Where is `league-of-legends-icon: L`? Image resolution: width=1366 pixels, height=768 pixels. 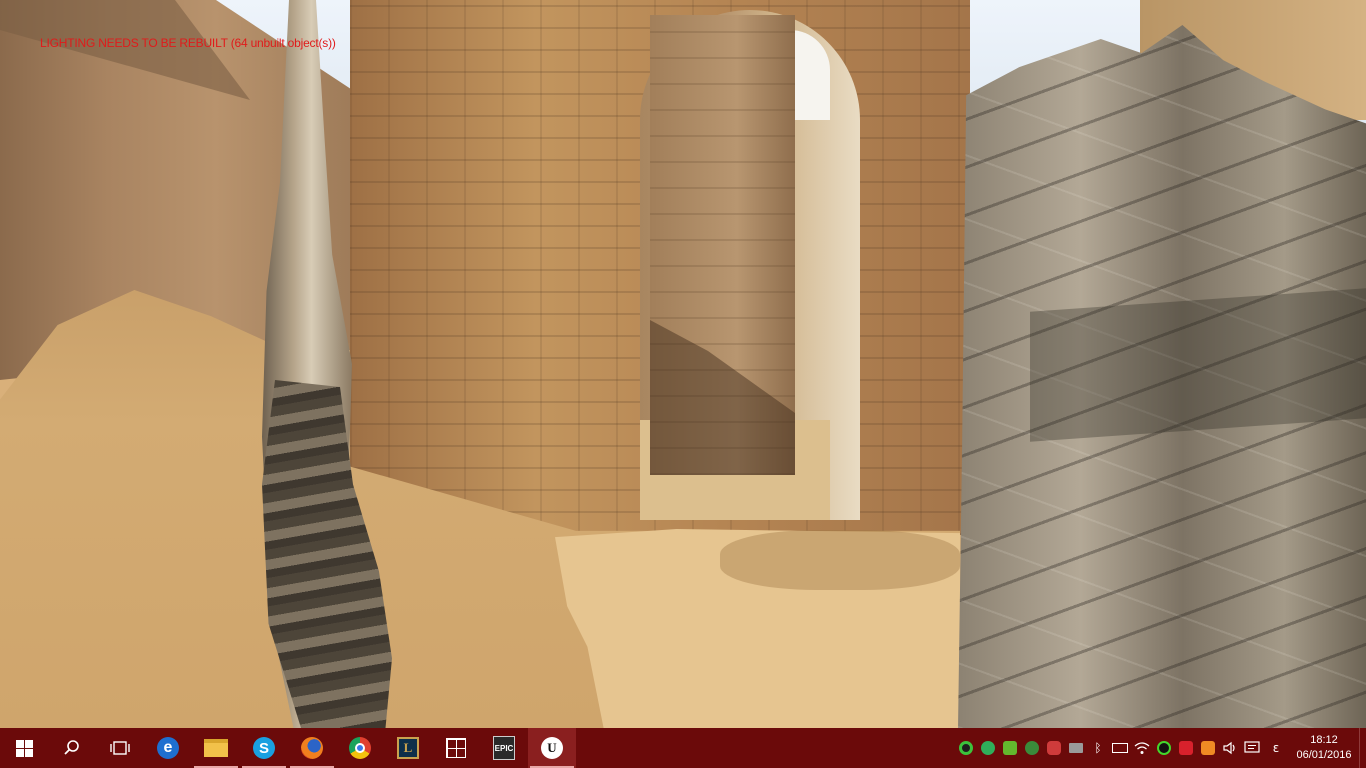 league-of-legends-icon: L is located at coordinates (408, 748).